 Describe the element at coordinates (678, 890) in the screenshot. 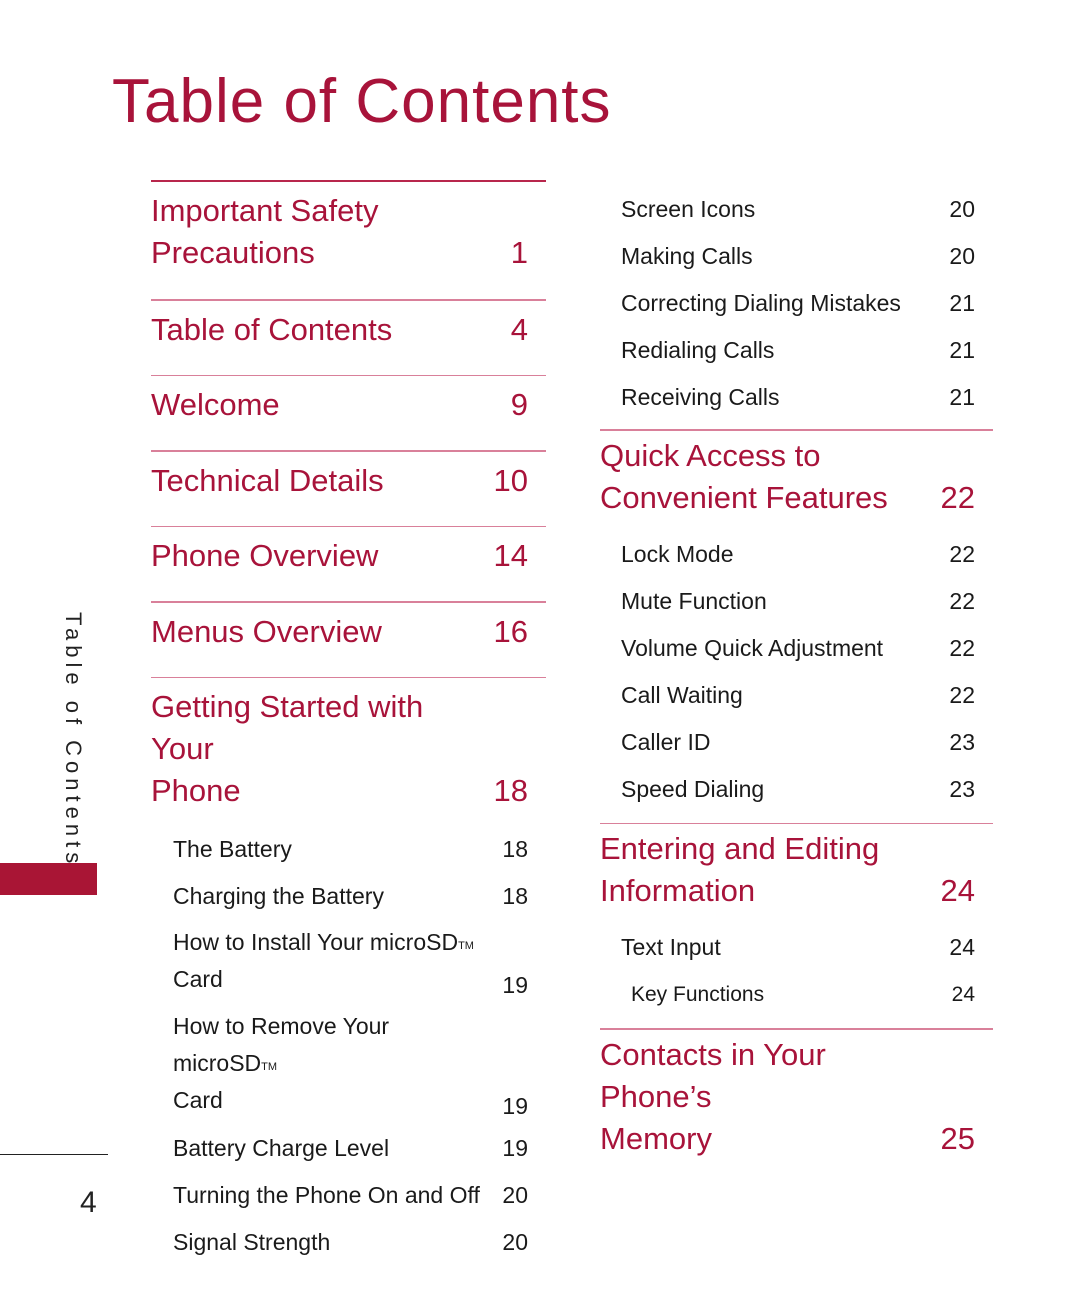

I see `section-title-line: Information` at that location.